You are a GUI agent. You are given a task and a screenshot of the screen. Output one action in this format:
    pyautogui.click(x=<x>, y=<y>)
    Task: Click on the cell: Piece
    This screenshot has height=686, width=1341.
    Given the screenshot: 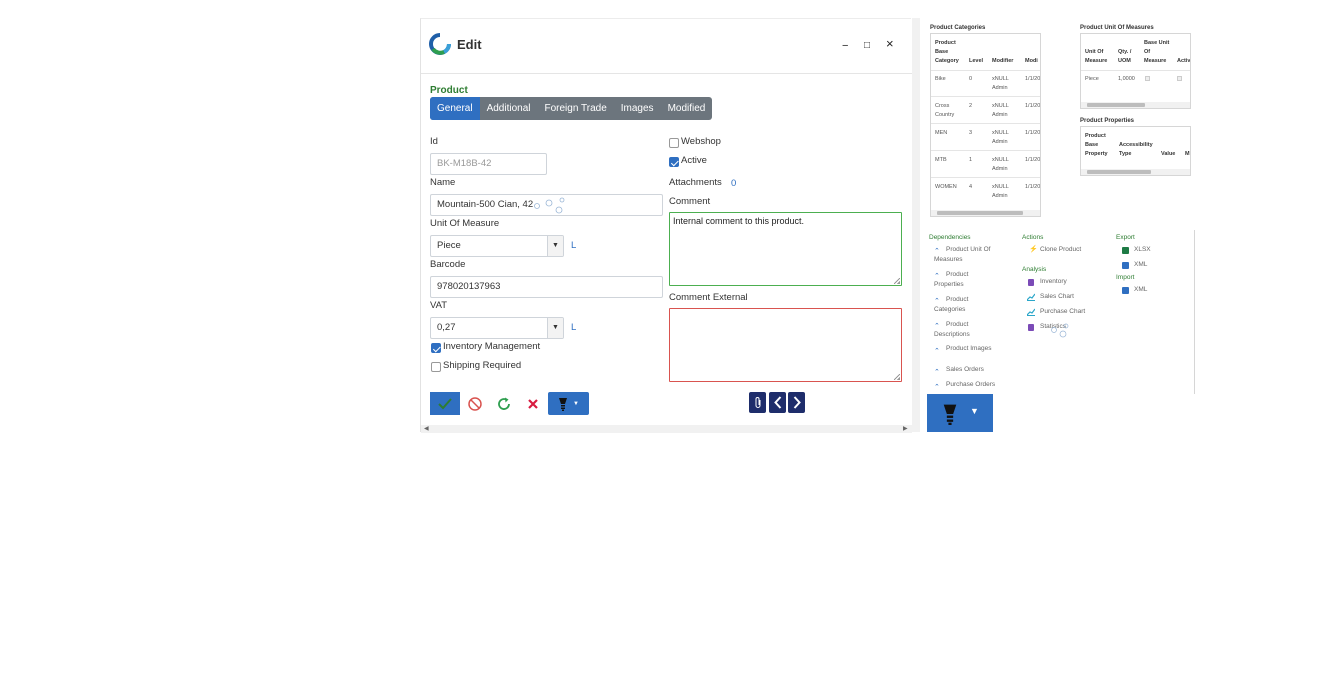 What is the action you would take?
    pyautogui.click(x=1092, y=79)
    